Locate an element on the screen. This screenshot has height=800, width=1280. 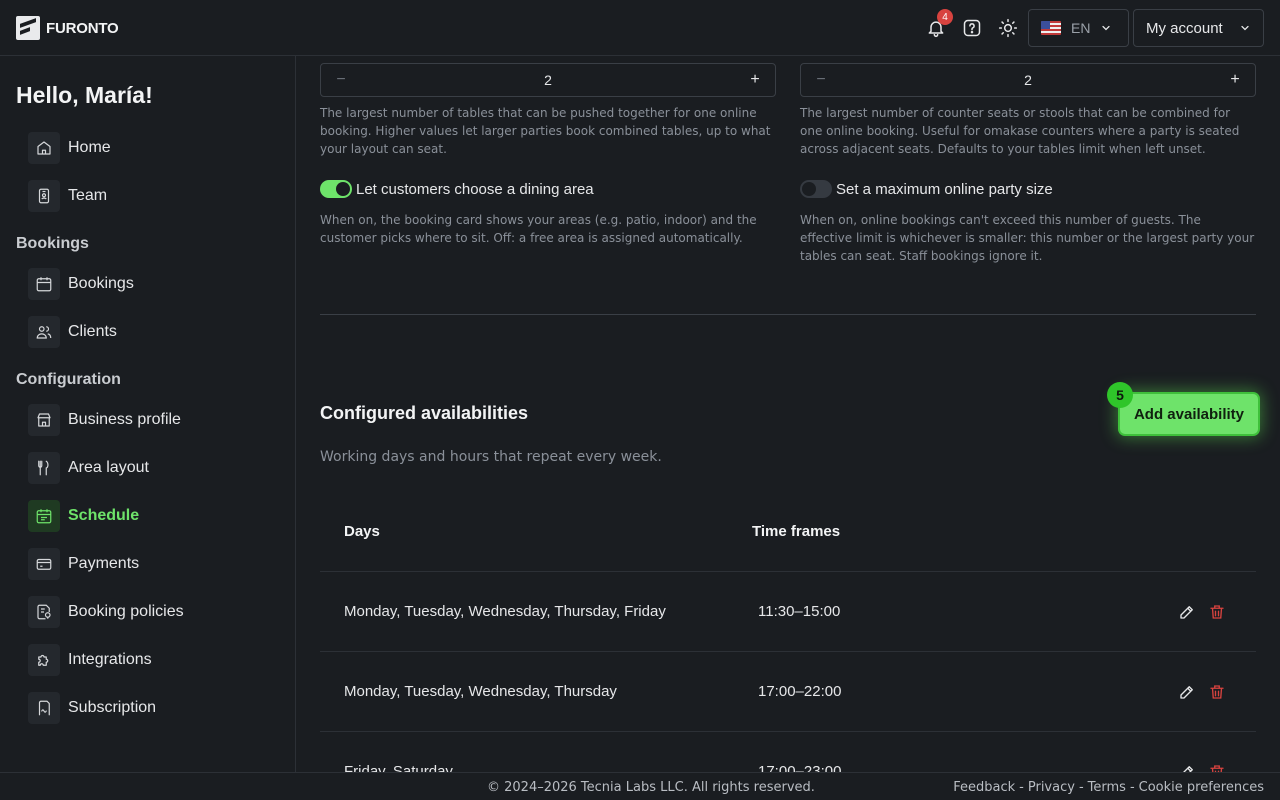
sidebar-item-team: Team is located at coordinates (67, 196).